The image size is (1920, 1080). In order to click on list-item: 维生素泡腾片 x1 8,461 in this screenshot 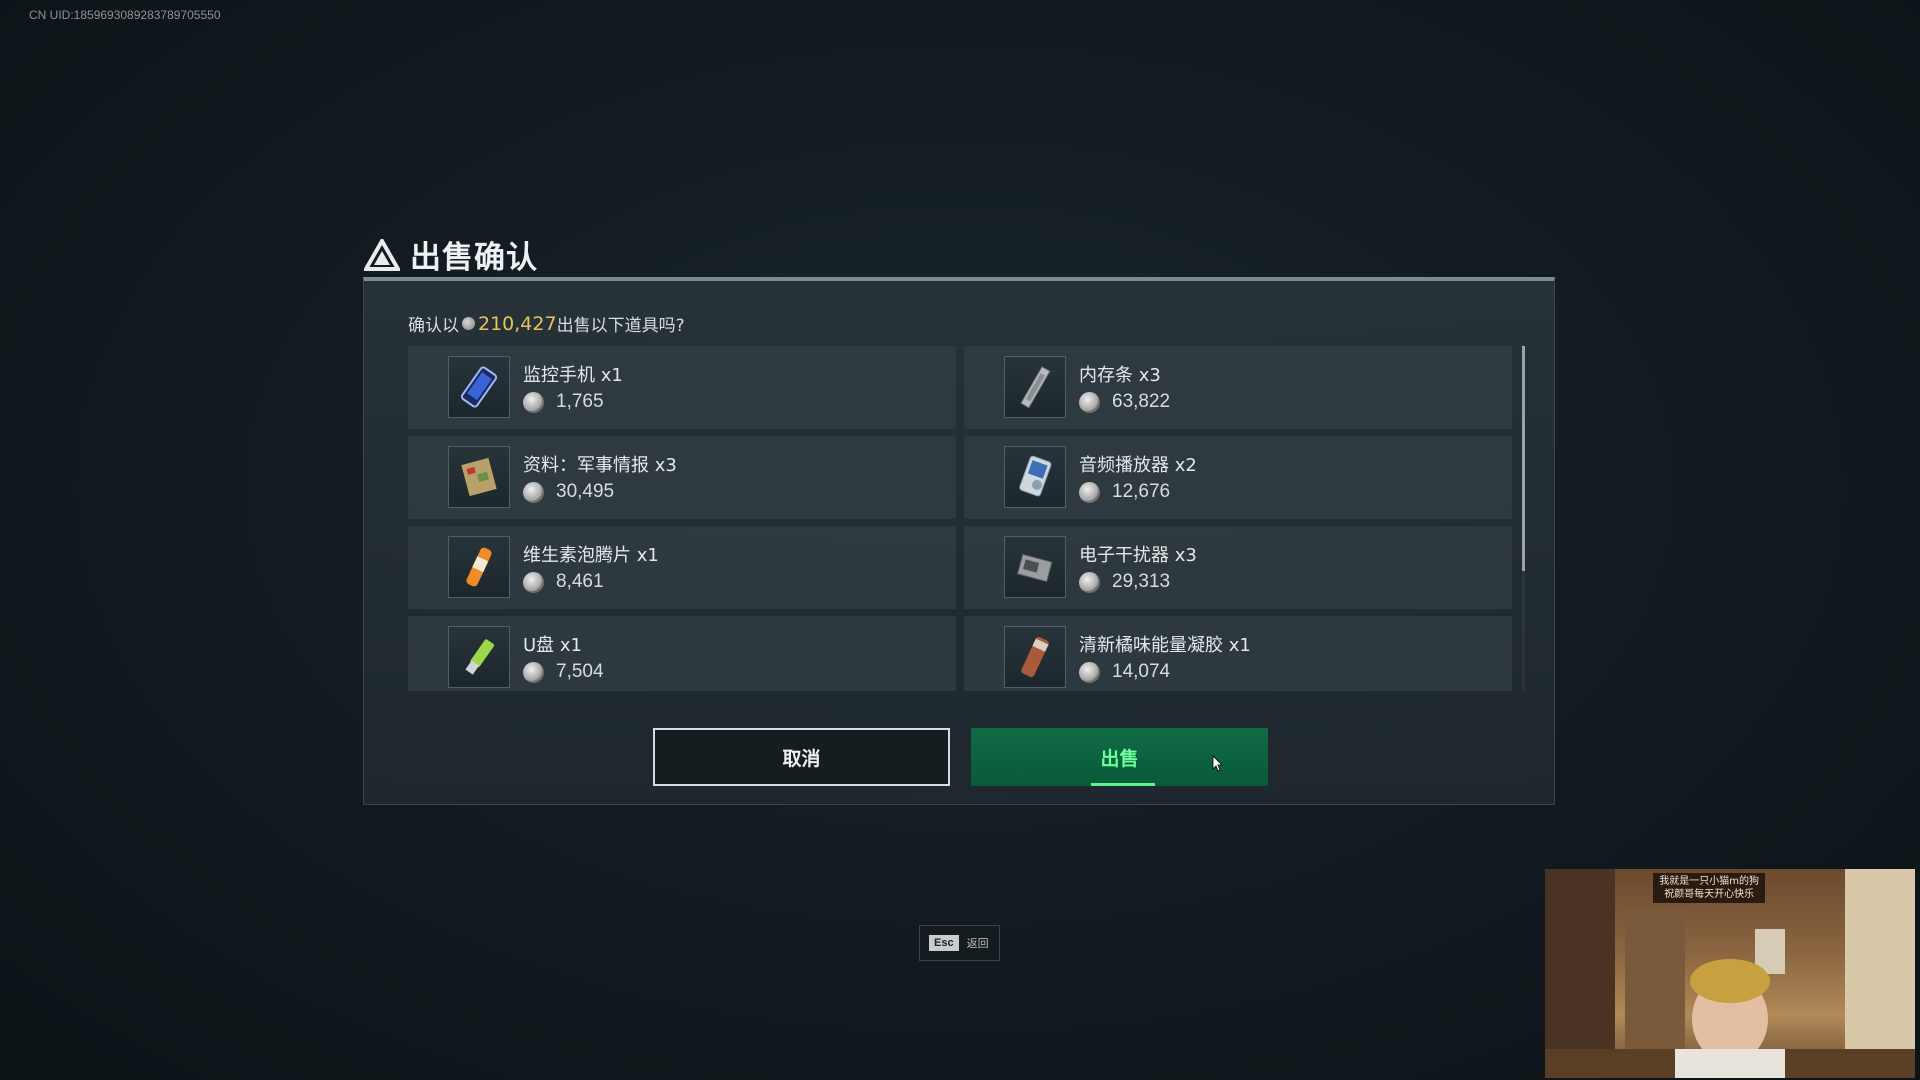, I will do `click(682, 567)`.